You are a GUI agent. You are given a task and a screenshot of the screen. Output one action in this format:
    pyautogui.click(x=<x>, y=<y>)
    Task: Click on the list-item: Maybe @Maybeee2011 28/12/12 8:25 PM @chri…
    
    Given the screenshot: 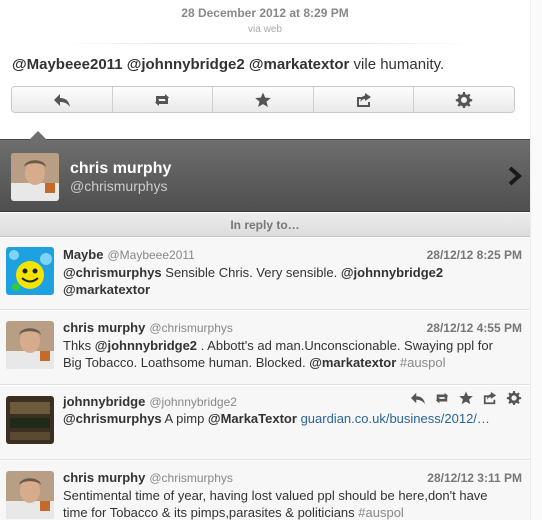 What is the action you would take?
    pyautogui.click(x=265, y=274)
    